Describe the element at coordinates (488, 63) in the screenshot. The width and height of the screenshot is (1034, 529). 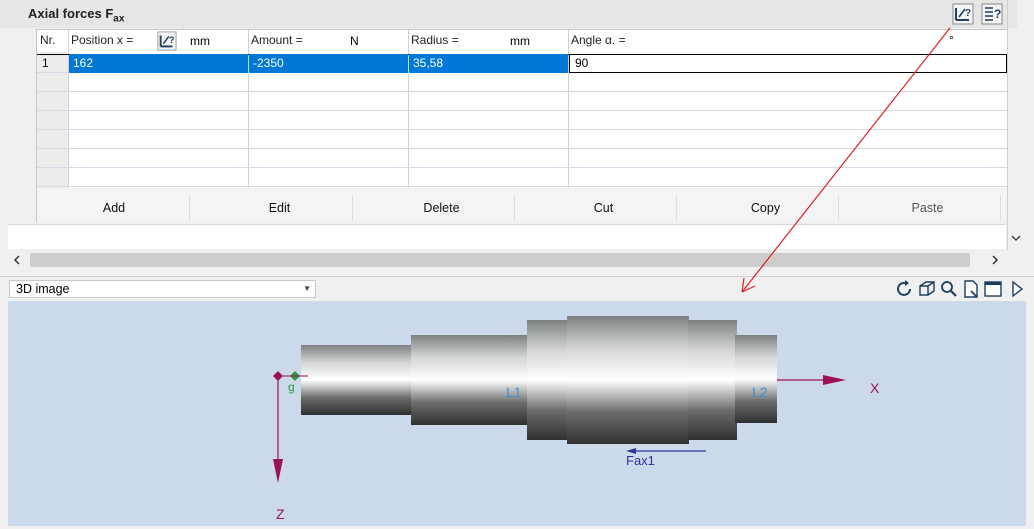
I see `radius-cell: 35,58` at that location.